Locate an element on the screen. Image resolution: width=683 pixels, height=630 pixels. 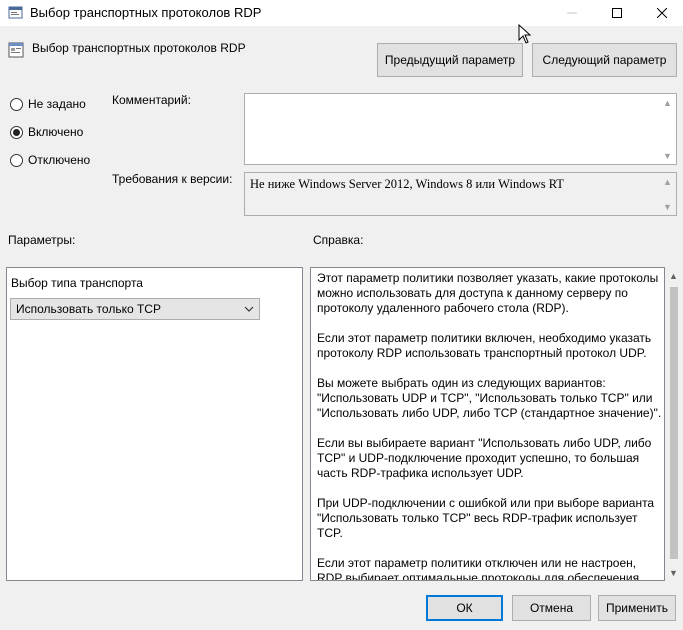
policy-title: Выбор транспортных протоколов RDP is located at coordinates (139, 48).